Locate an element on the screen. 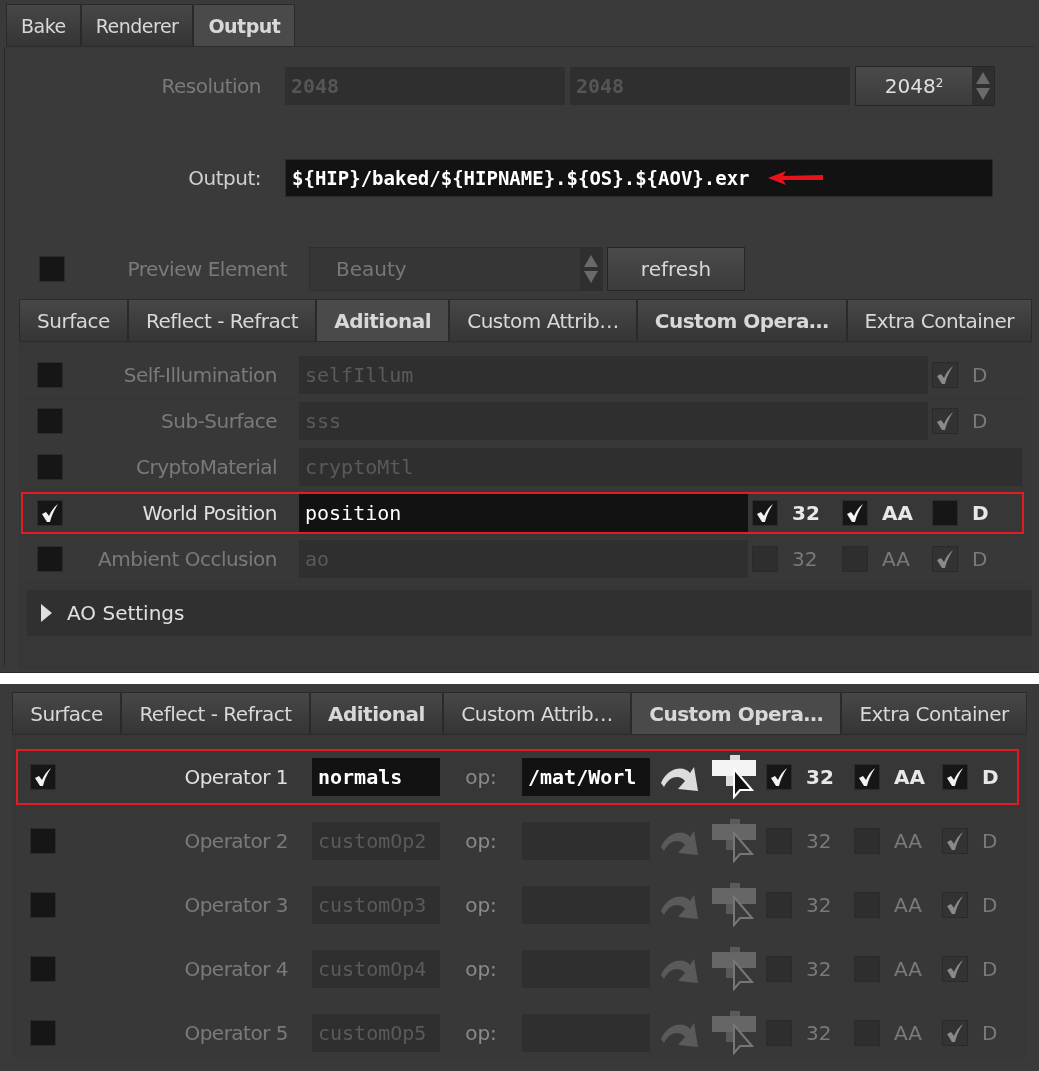 This screenshot has width=1039, height=1071. preset-menu: 2048$^{2}$ is located at coordinates (925, 86).